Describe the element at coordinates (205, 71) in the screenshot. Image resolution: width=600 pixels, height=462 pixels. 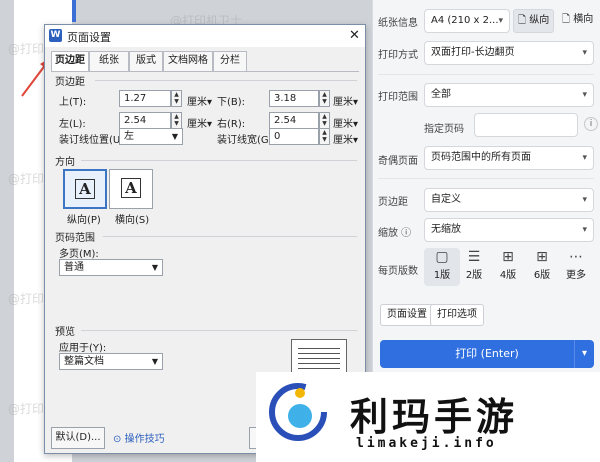
I see `tab-divider` at that location.